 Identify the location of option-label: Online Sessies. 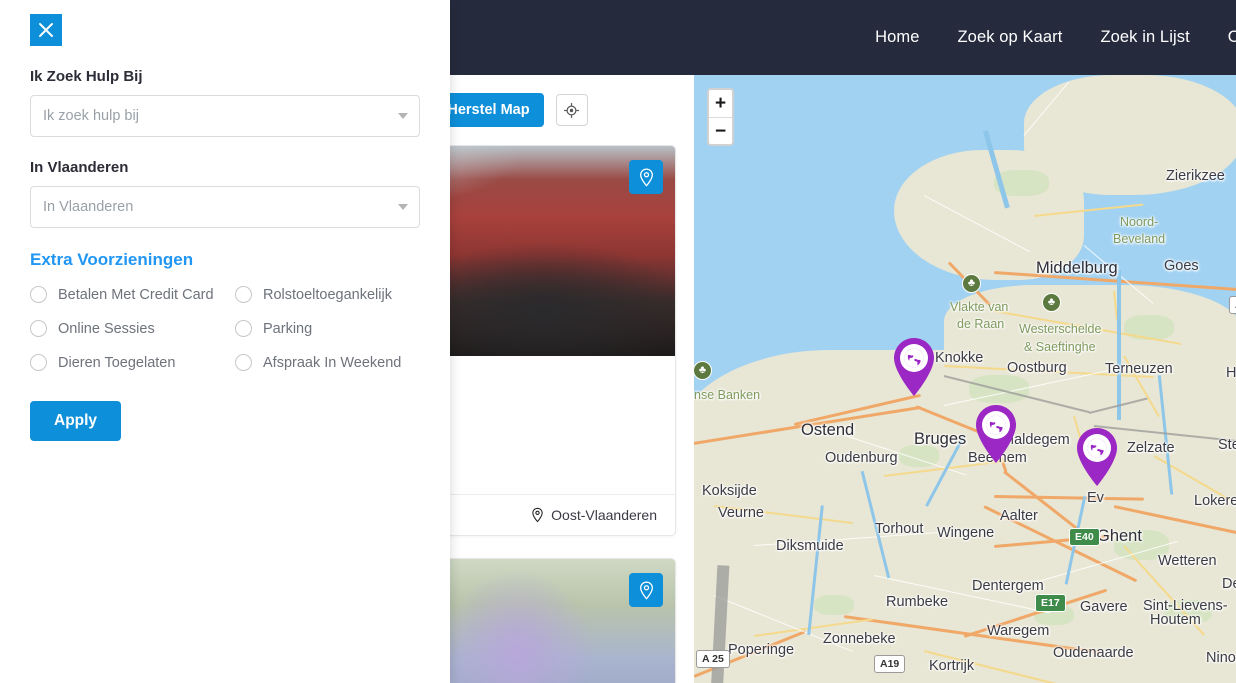
(106, 328).